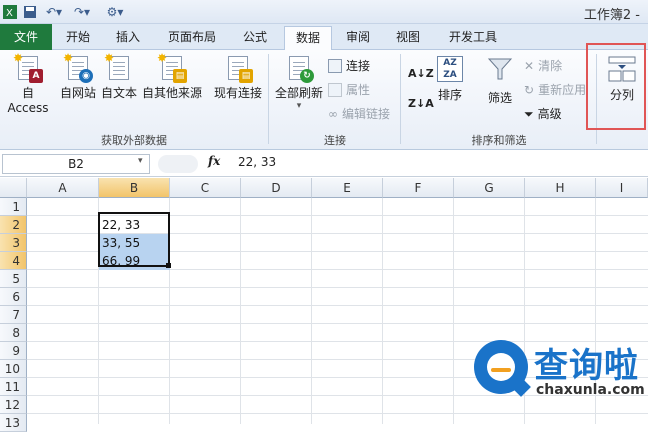 The image size is (648, 432). What do you see at coordinates (13, 423) in the screenshot?
I see `row-header: 13` at bounding box center [13, 423].